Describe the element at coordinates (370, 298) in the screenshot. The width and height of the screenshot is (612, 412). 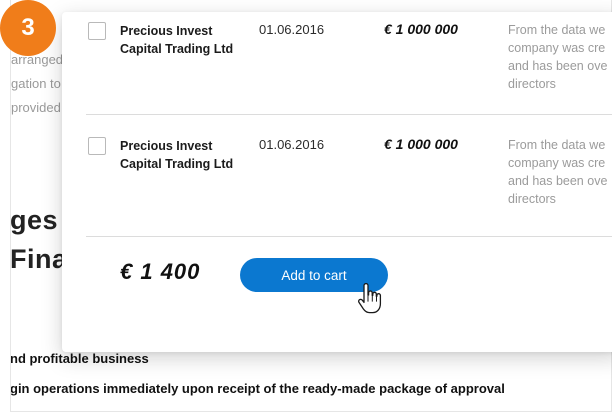
I see `hand-pointer-icon` at that location.